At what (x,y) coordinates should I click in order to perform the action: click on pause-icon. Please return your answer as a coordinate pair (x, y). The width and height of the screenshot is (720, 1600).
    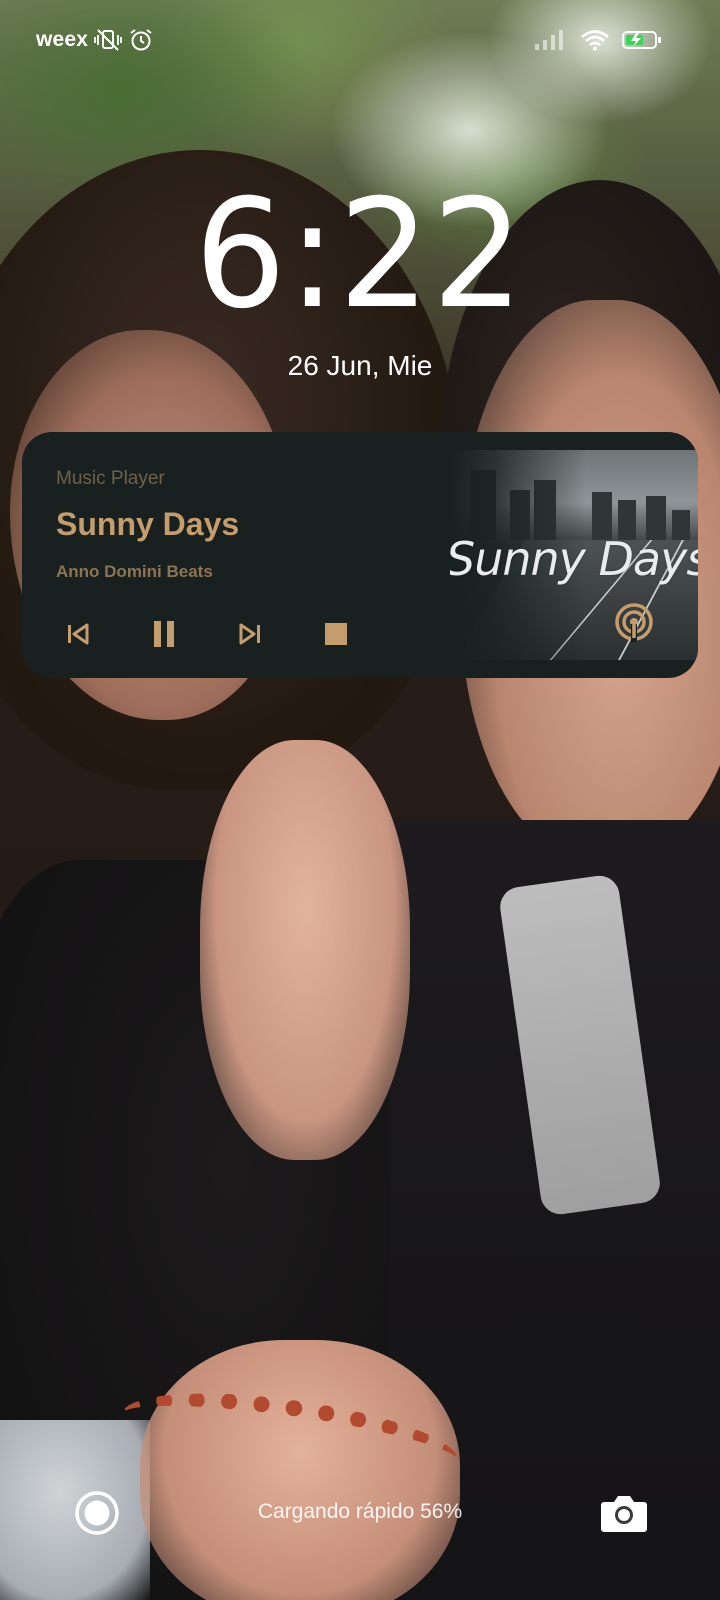
    Looking at the image, I should click on (164, 636).